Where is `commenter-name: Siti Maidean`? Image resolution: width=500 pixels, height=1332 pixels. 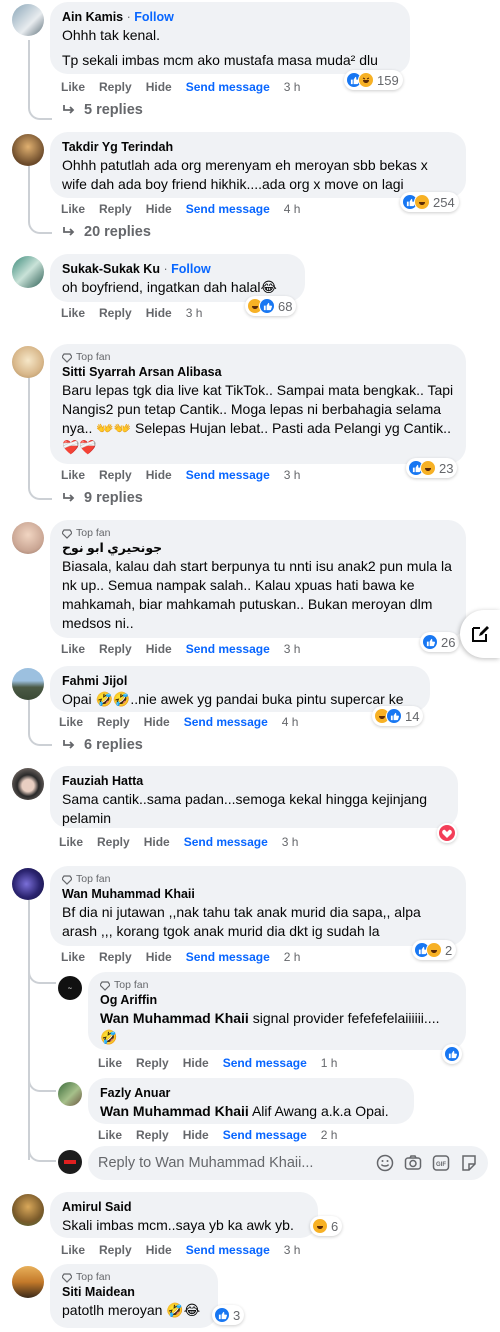 commenter-name: Siti Maidean is located at coordinates (134, 1292).